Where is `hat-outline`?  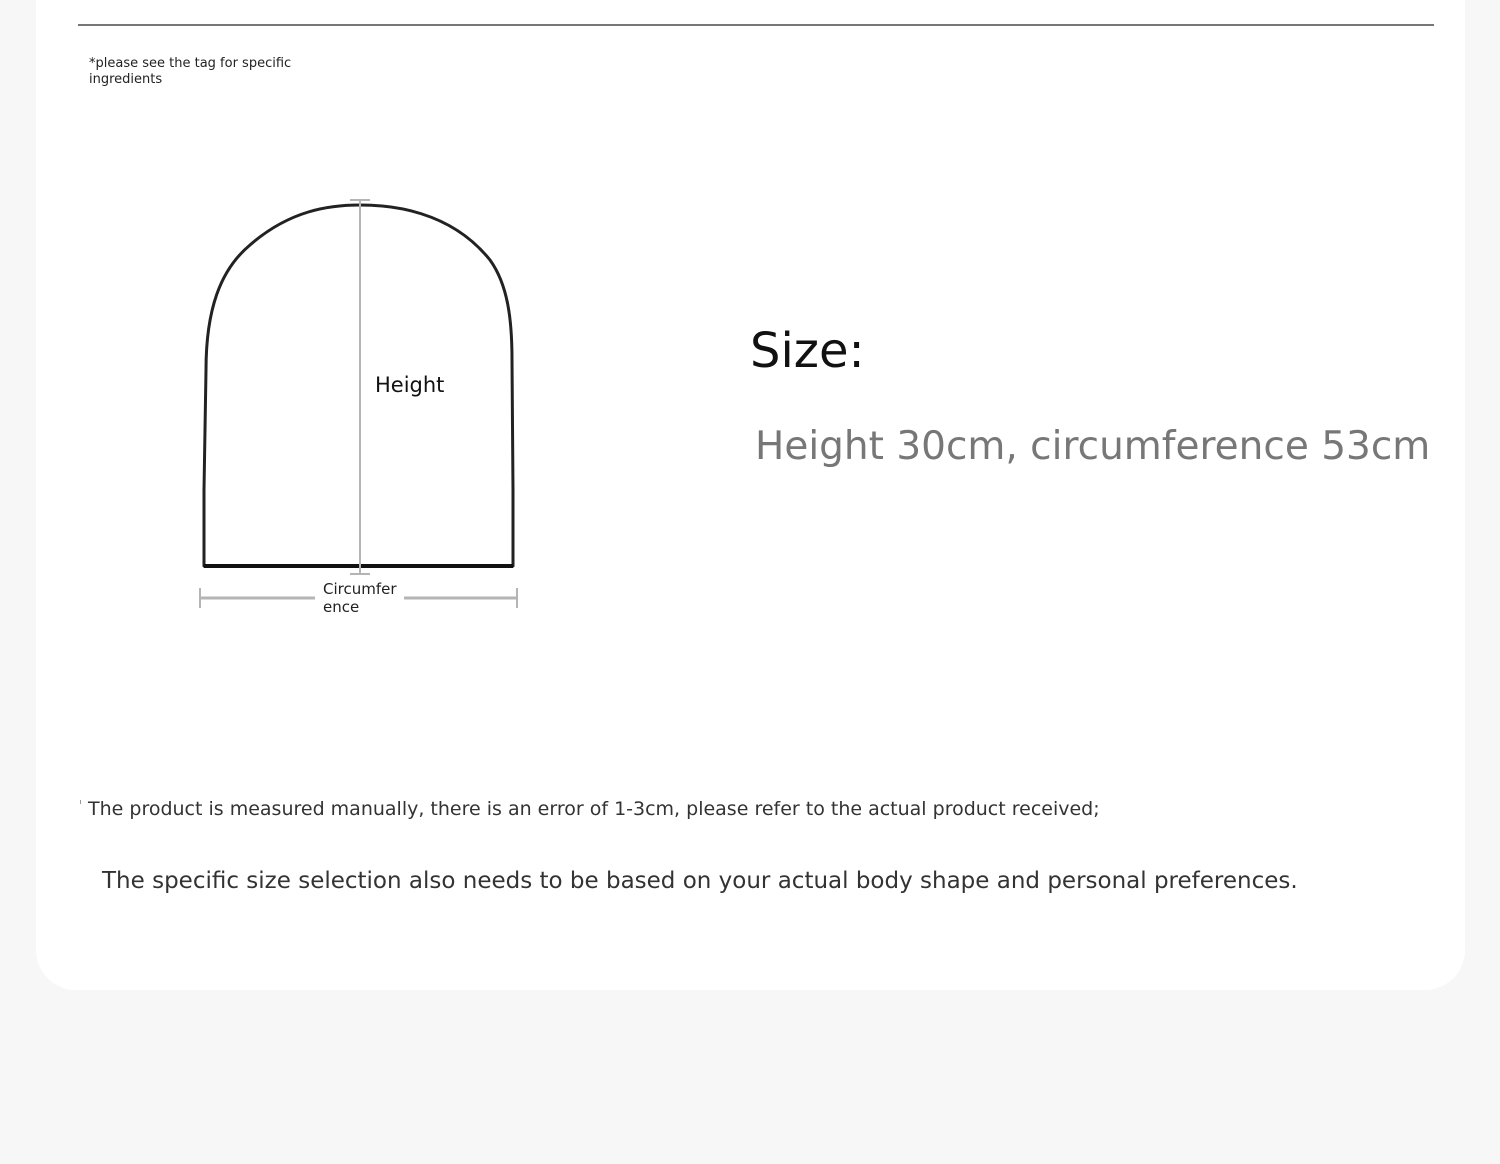
hat-outline is located at coordinates (358, 385).